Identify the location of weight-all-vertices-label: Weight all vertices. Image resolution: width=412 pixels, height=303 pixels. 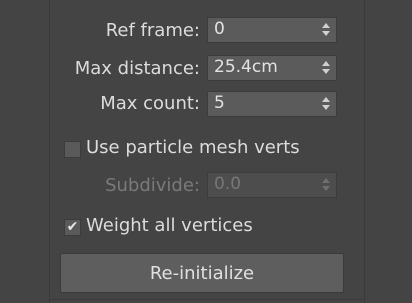
(169, 225).